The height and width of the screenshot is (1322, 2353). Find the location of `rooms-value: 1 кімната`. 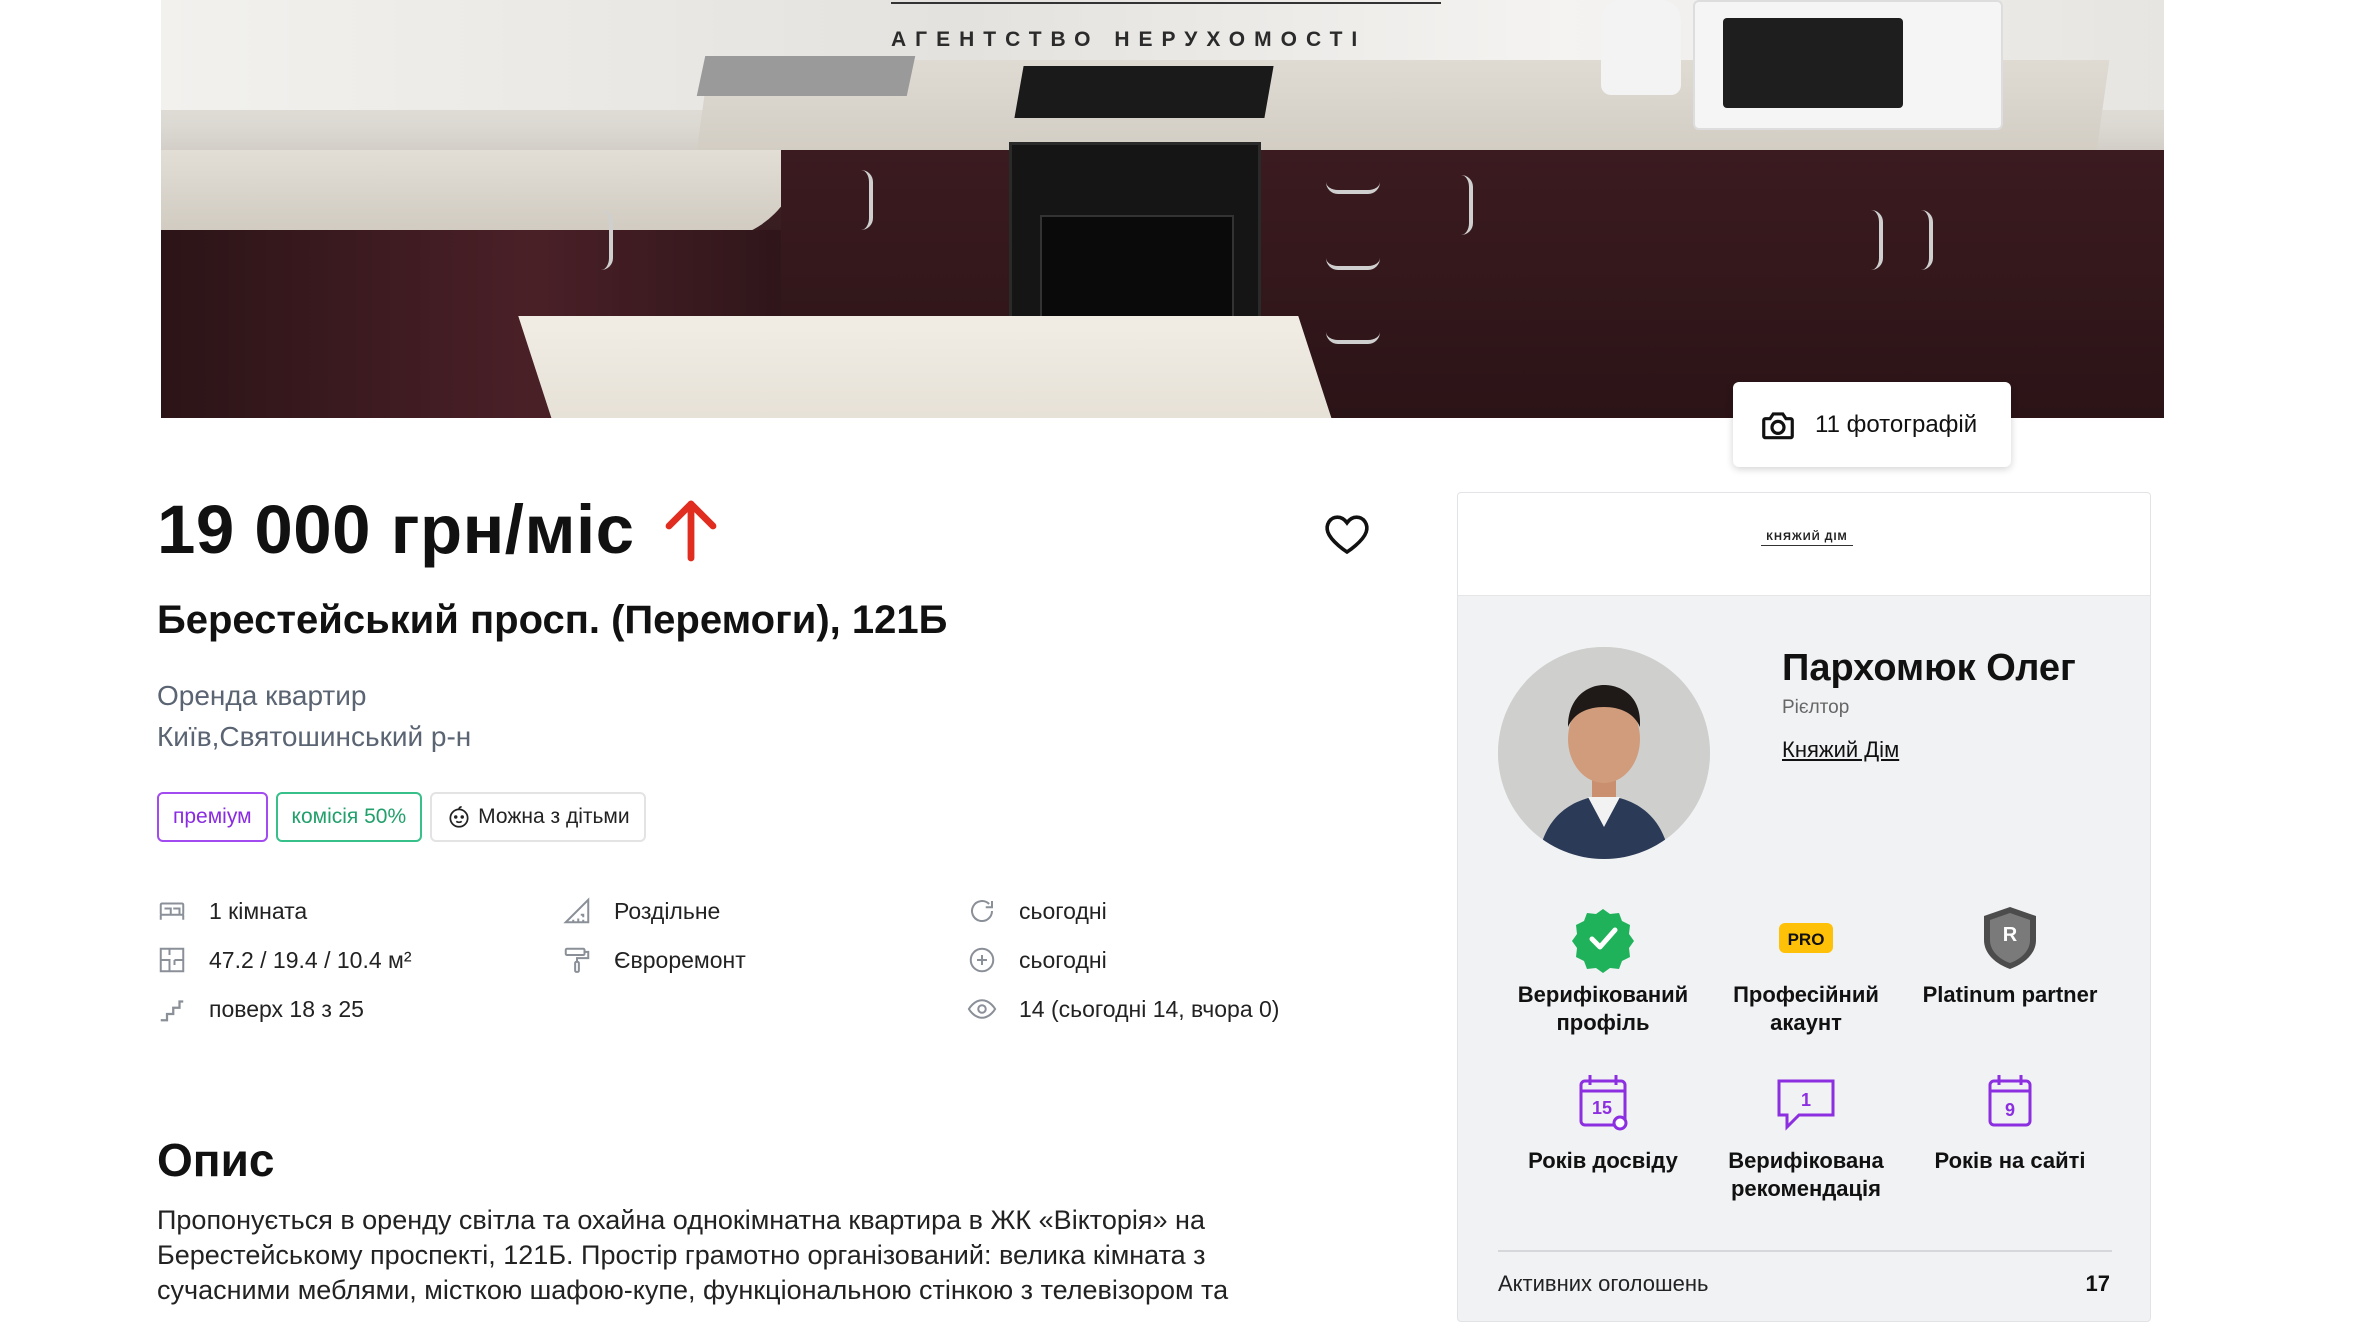

rooms-value: 1 кімната is located at coordinates (258, 910).